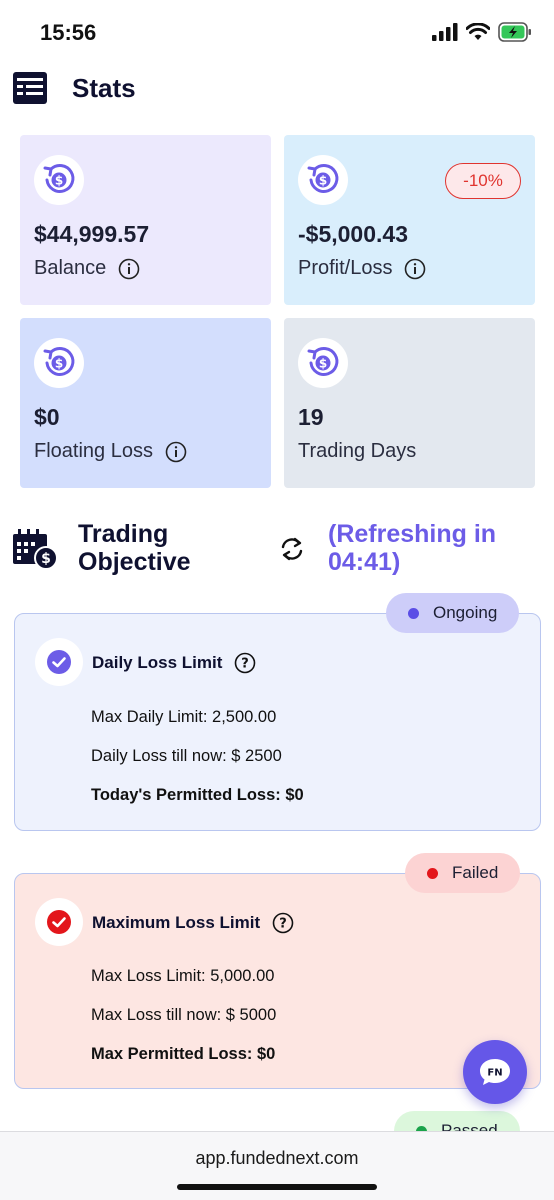 Image resolution: width=554 pixels, height=1200 pixels. I want to click on trading-objective-title: Trading Objective, so click(134, 548).